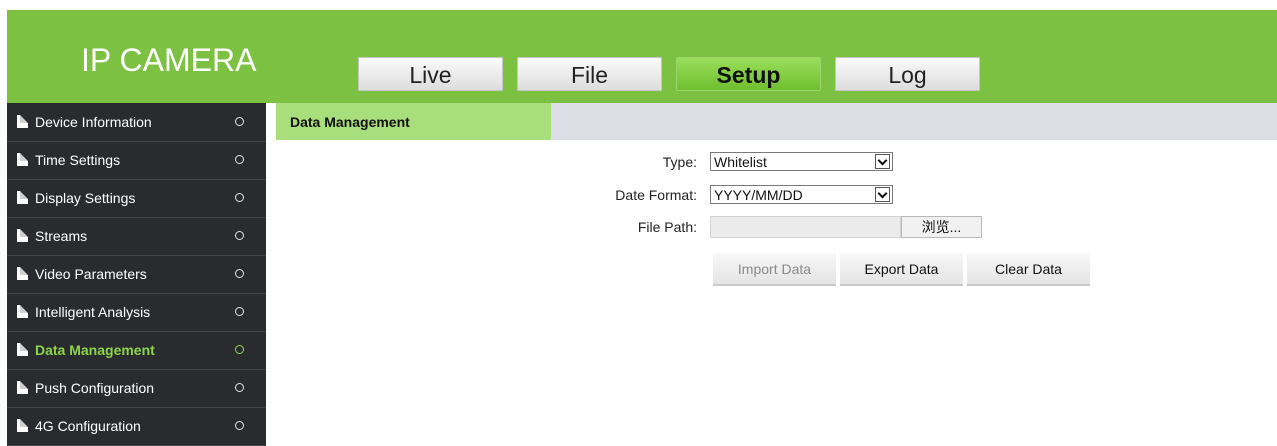 The width and height of the screenshot is (1277, 446). What do you see at coordinates (88, 426) in the screenshot?
I see `sidebar-item-label: 4G Configuration` at bounding box center [88, 426].